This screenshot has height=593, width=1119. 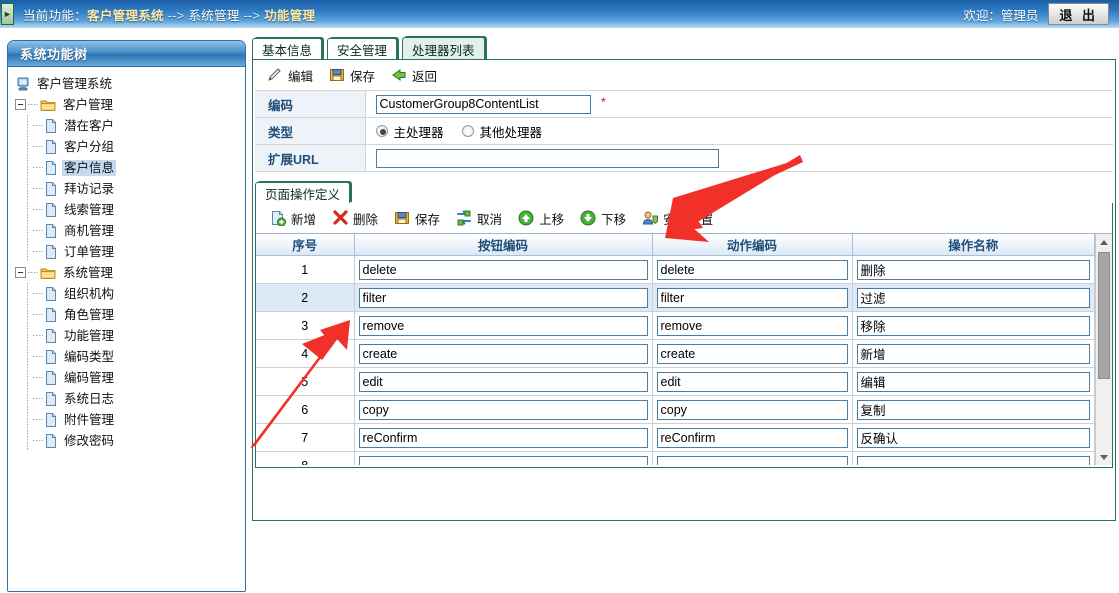 I want to click on cell-op-name, so click(x=973, y=409).